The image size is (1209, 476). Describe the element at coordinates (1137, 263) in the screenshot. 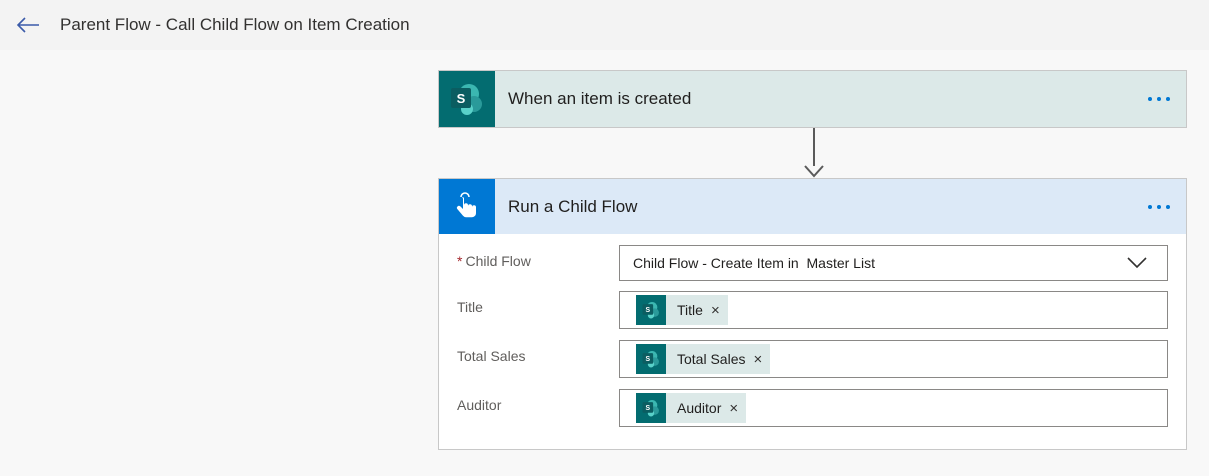

I see `chevron-down-icon` at that location.